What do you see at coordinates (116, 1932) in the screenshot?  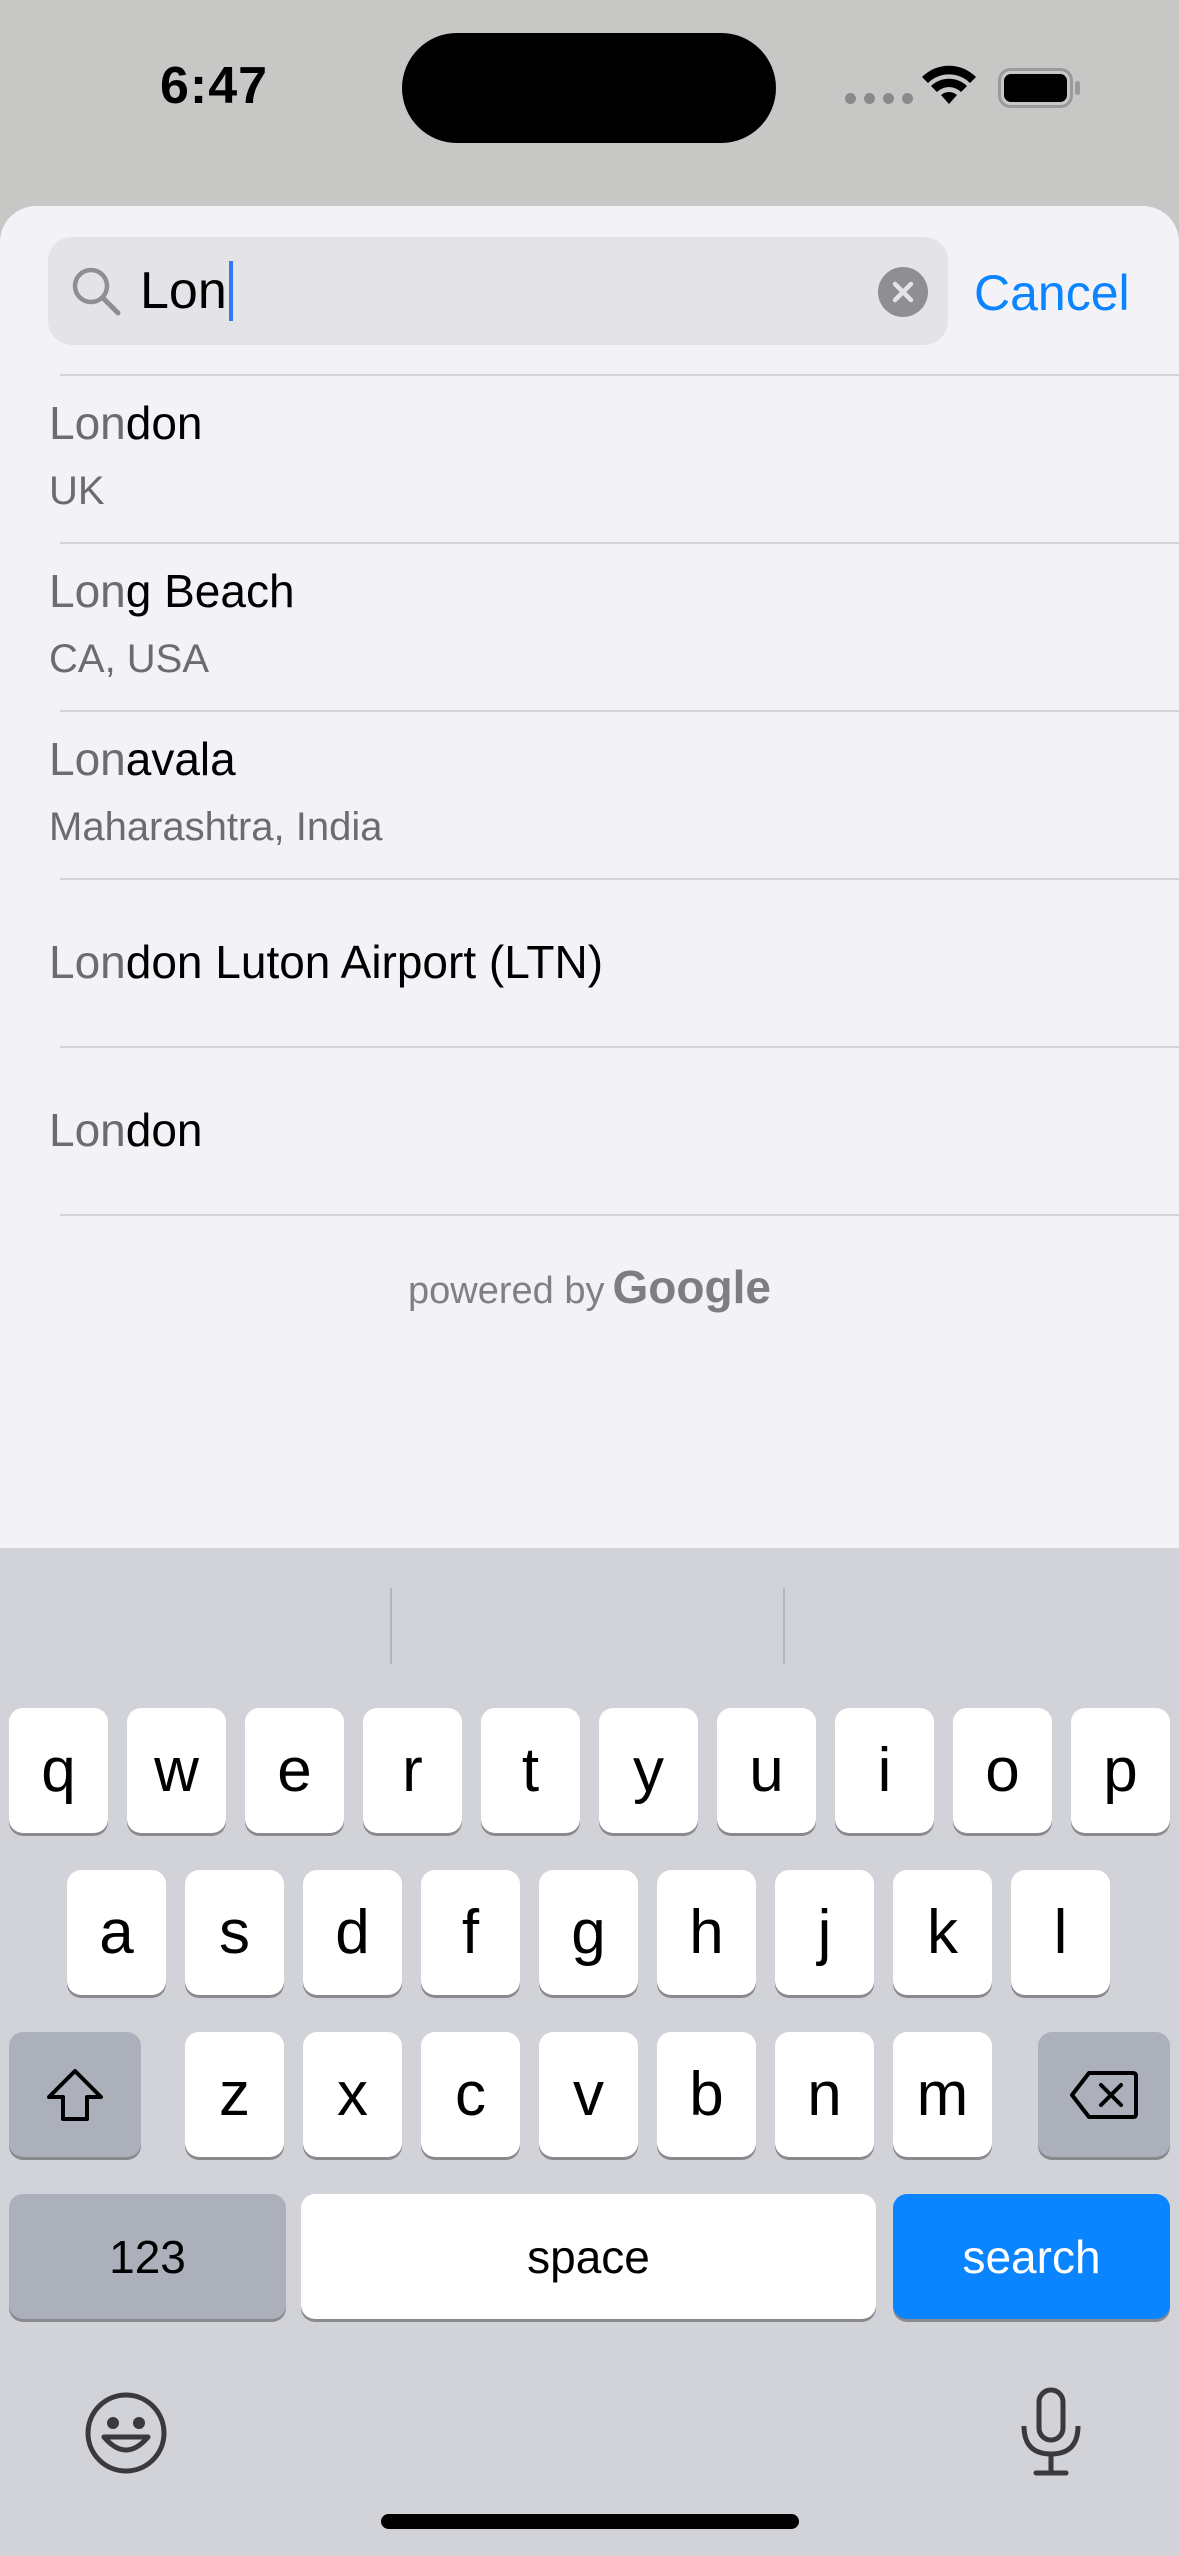 I see `key-a: a` at bounding box center [116, 1932].